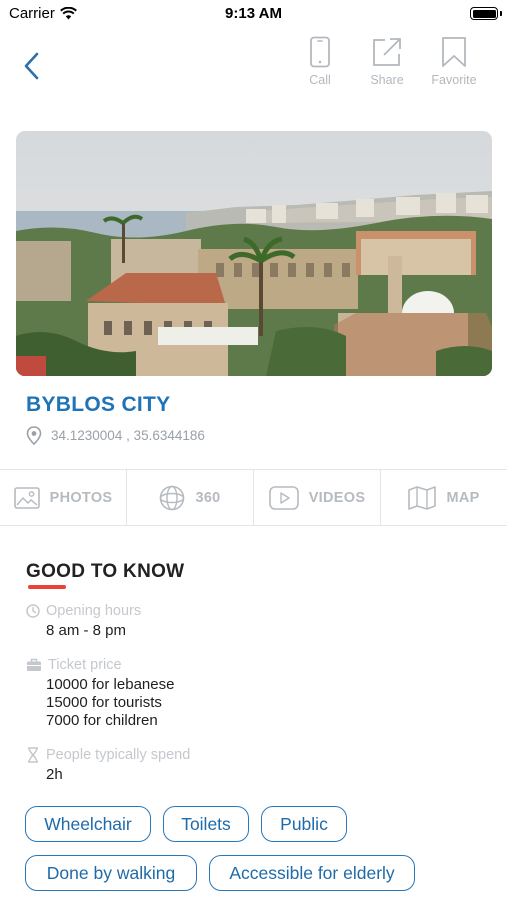 The image size is (507, 900). What do you see at coordinates (105, 571) in the screenshot?
I see `section-title-good-to-know: GOOD TO KNOW` at bounding box center [105, 571].